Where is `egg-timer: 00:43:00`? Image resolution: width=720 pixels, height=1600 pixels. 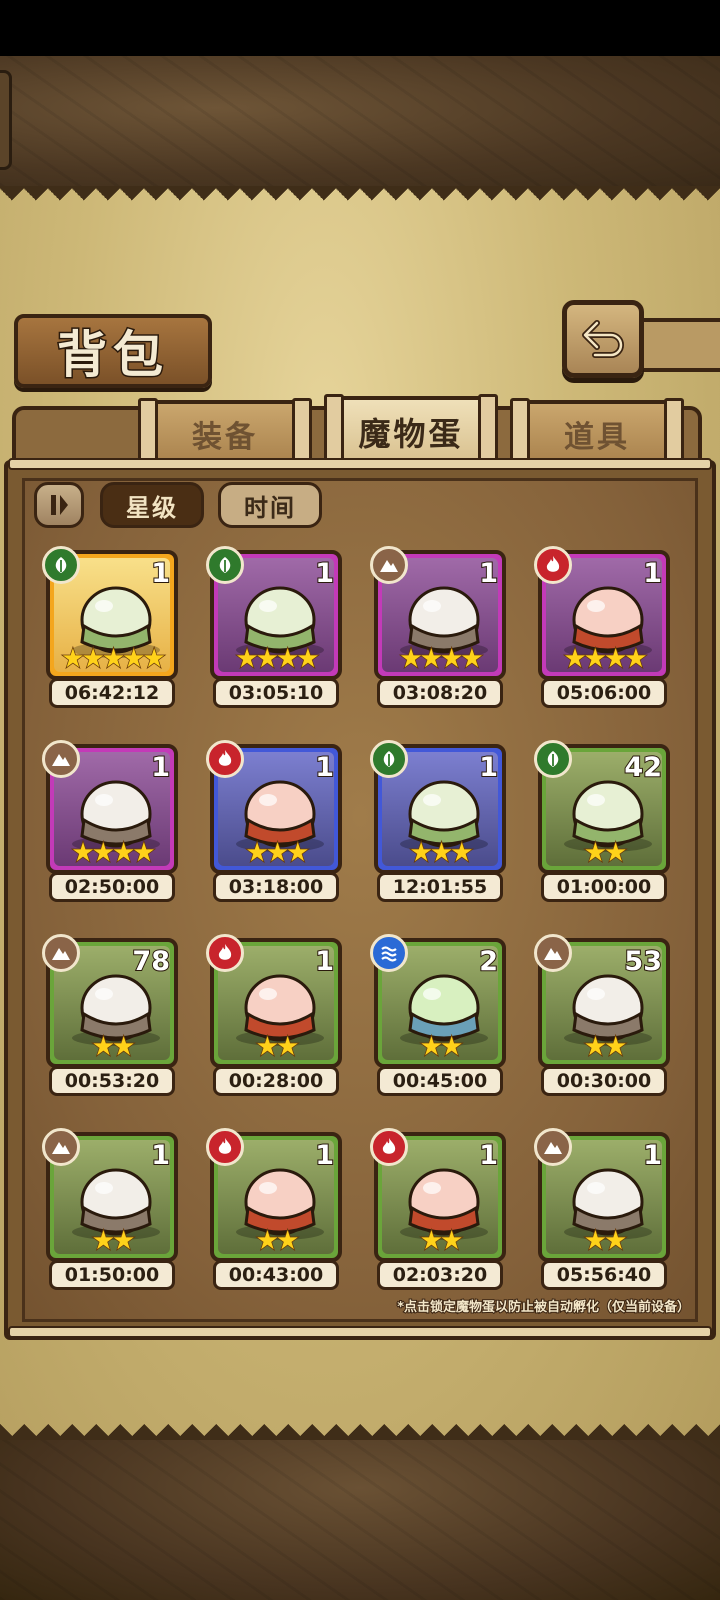
egg-timer: 00:43:00 is located at coordinates (276, 1275).